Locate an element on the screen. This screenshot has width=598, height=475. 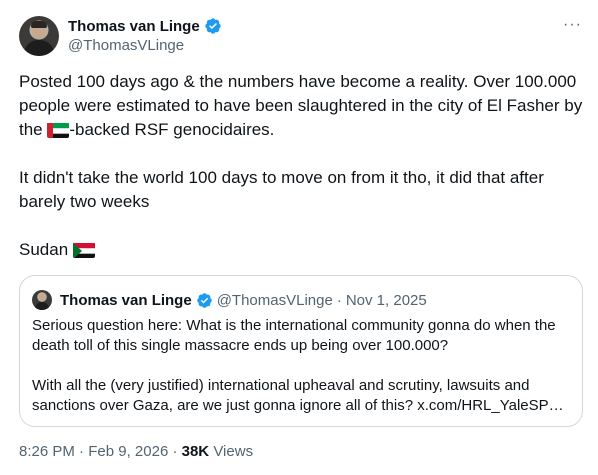
author-handle: @ThomasVLinge is located at coordinates (126, 45).